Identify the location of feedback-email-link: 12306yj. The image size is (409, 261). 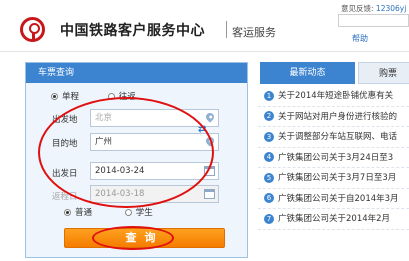
(391, 8).